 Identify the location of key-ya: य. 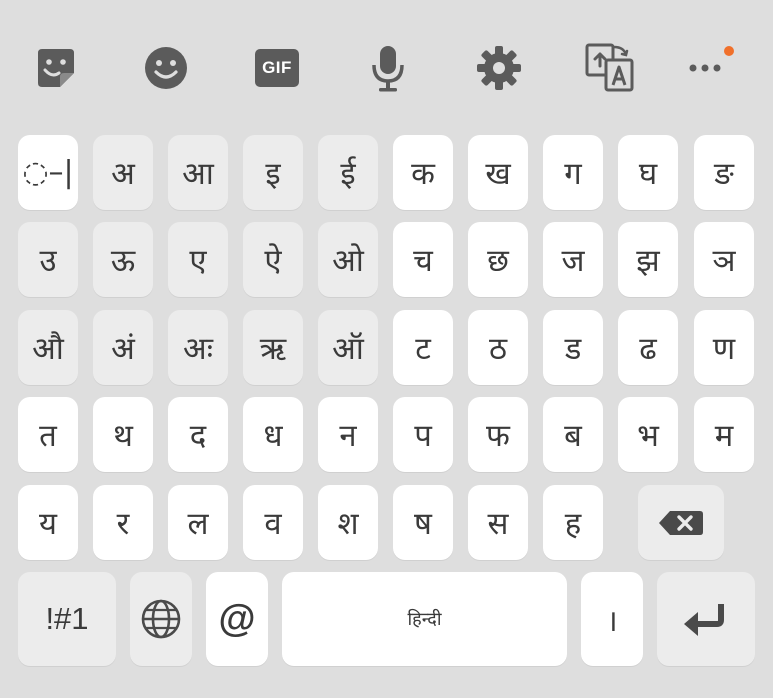
(48, 522).